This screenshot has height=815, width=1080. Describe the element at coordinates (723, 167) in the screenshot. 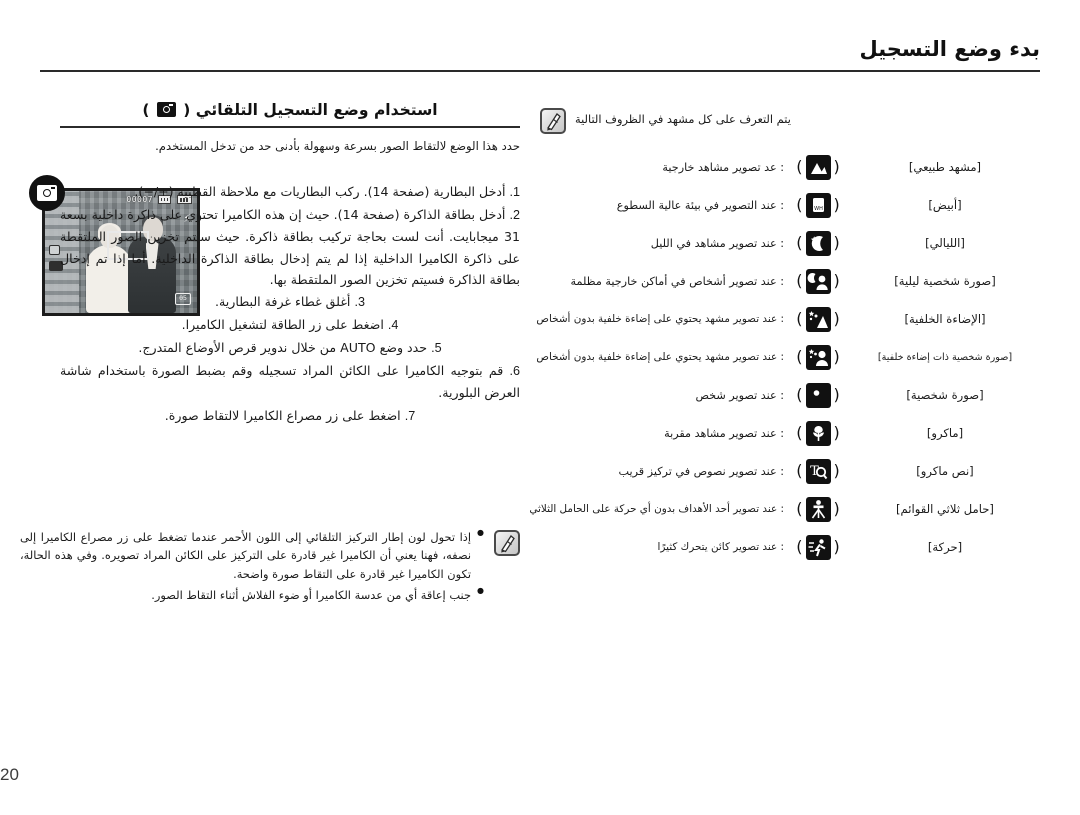

I see `scene-desc: : عد تصوير مشاهد خارجية` at that location.